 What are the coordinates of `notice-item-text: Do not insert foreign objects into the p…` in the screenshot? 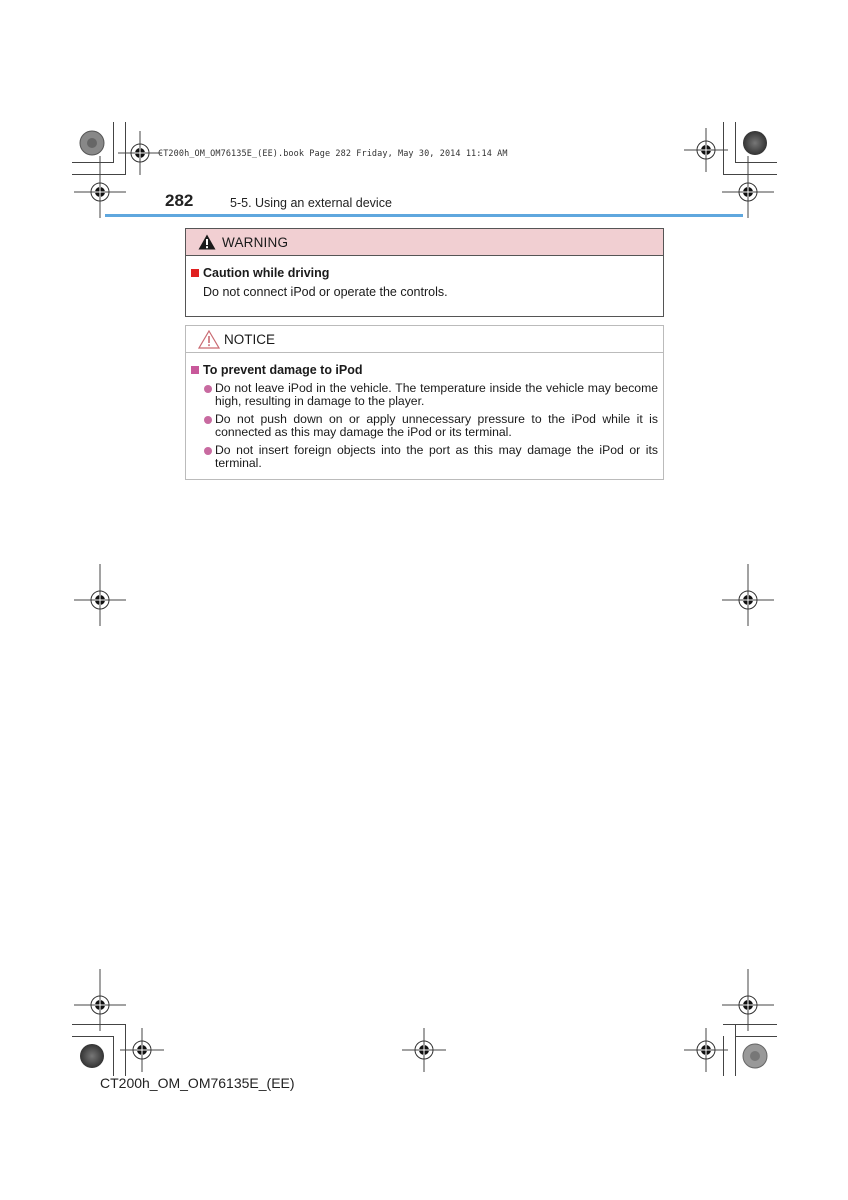 It's located at (436, 456).